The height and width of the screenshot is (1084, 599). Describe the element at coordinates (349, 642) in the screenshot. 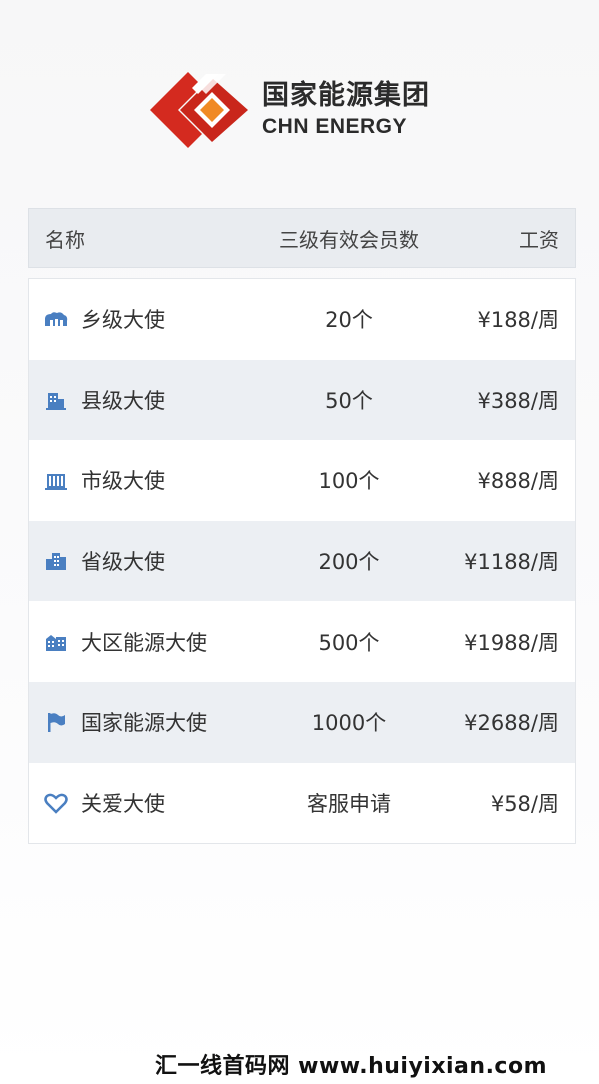

I see `row-count: 500个` at that location.